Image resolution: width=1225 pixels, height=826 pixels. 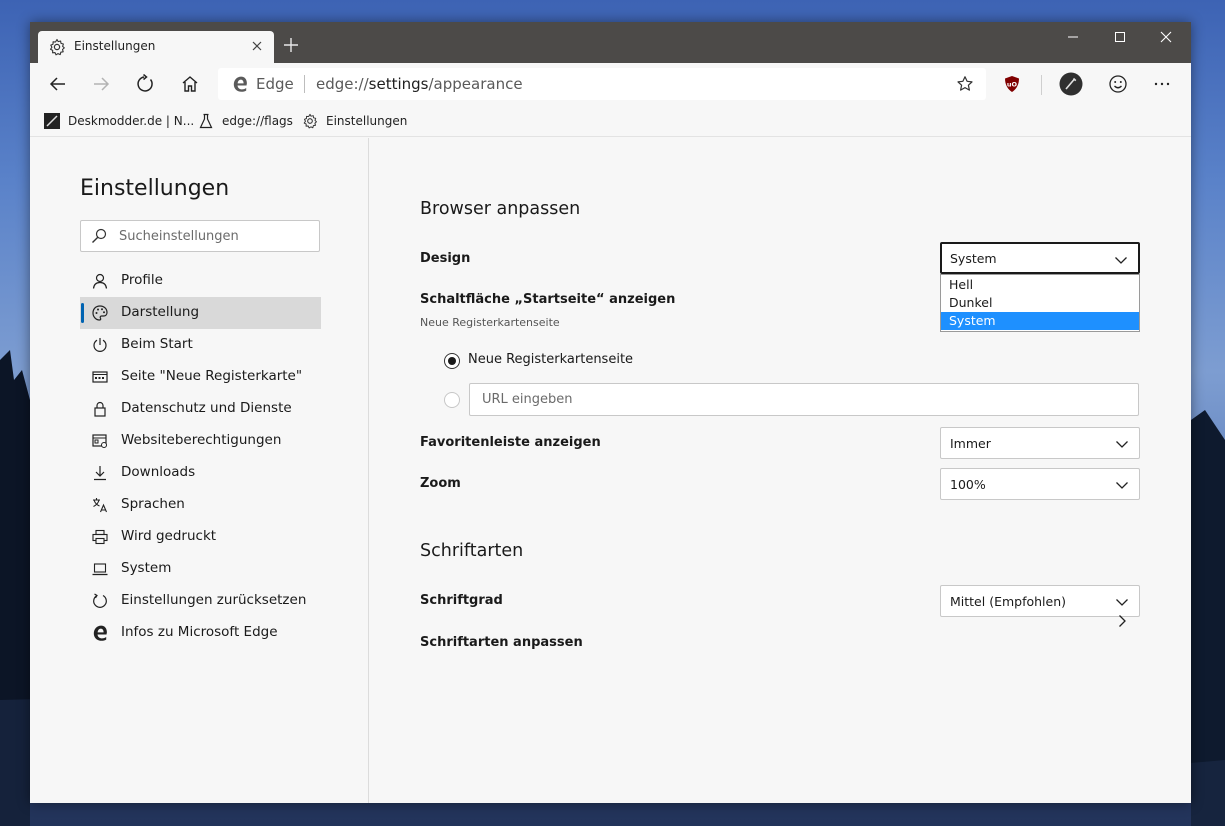 What do you see at coordinates (1040, 258) in the screenshot?
I see `design-select: System` at bounding box center [1040, 258].